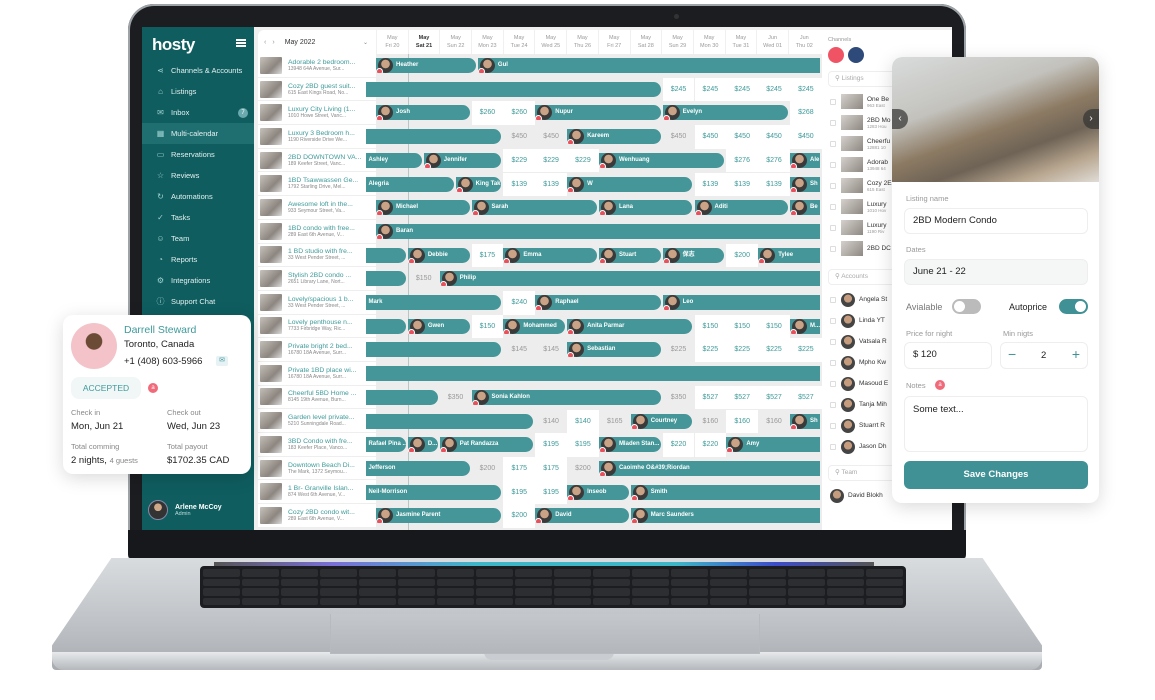 The image size is (1155, 700). I want to click on price-cell: $145, so click(519, 350).